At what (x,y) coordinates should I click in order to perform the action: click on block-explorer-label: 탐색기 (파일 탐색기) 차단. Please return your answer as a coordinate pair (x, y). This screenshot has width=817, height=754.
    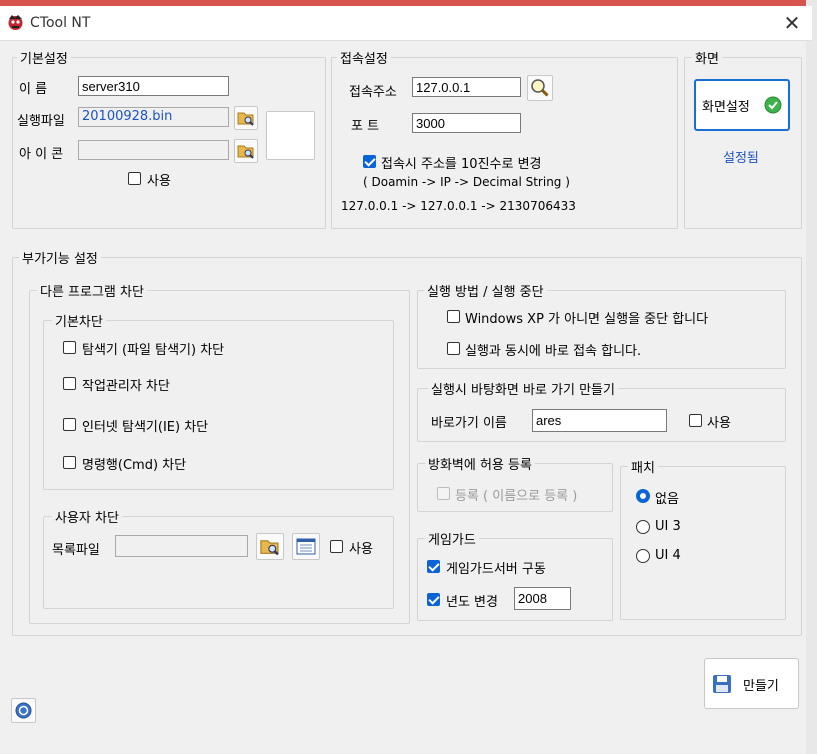
    Looking at the image, I should click on (153, 350).